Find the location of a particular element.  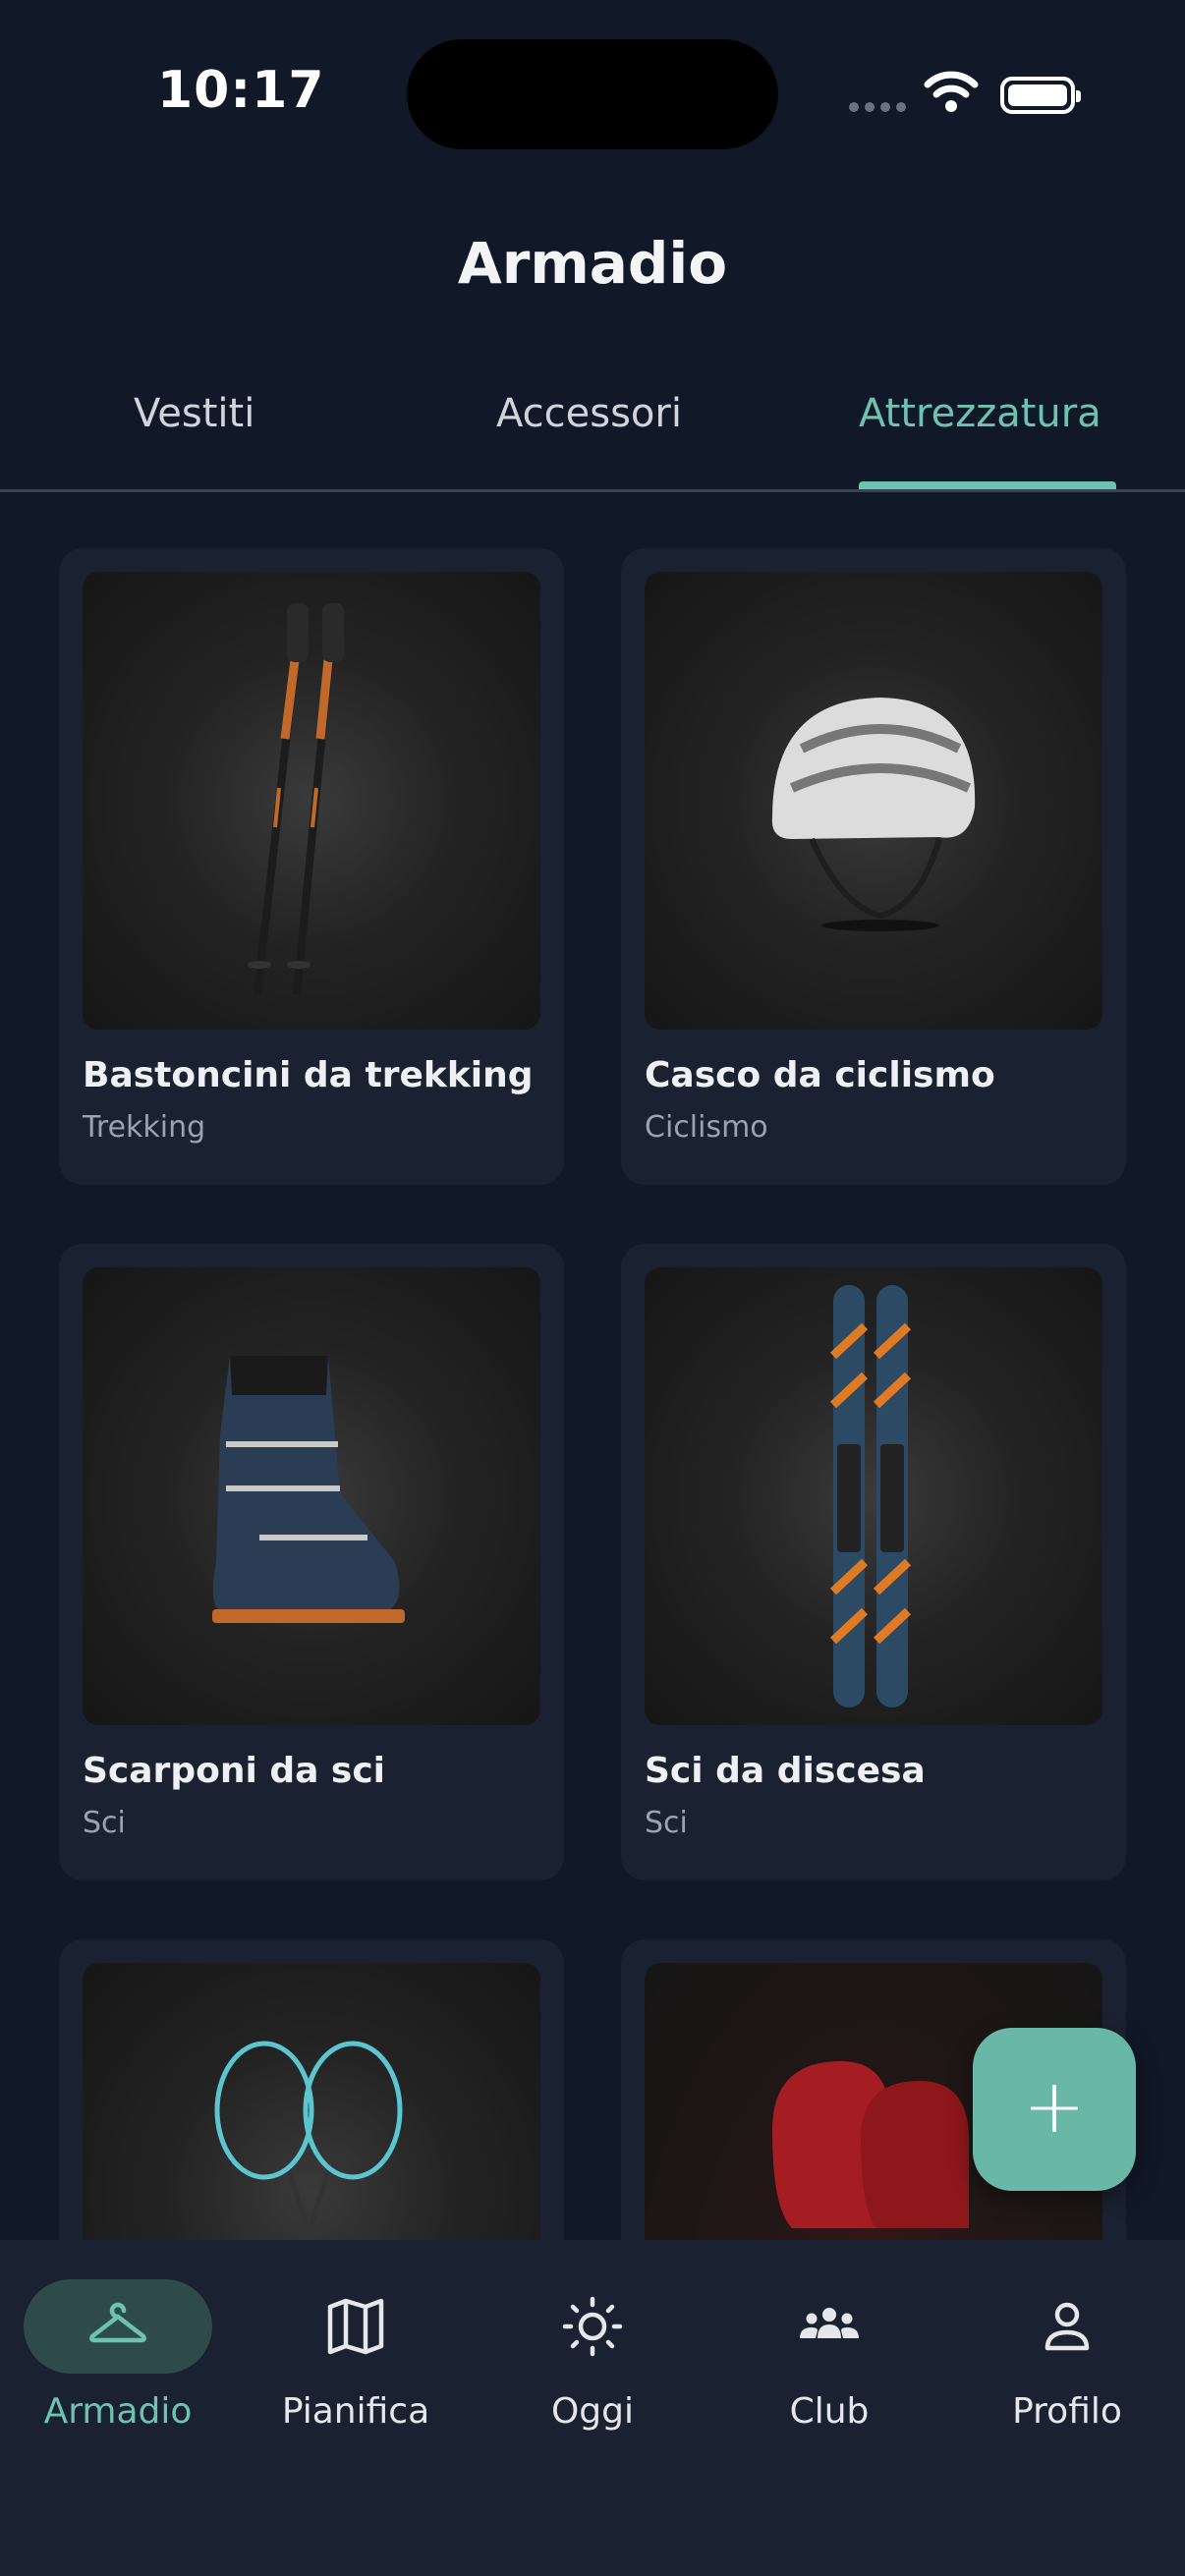

ski-boot-icon is located at coordinates (309, 1489).